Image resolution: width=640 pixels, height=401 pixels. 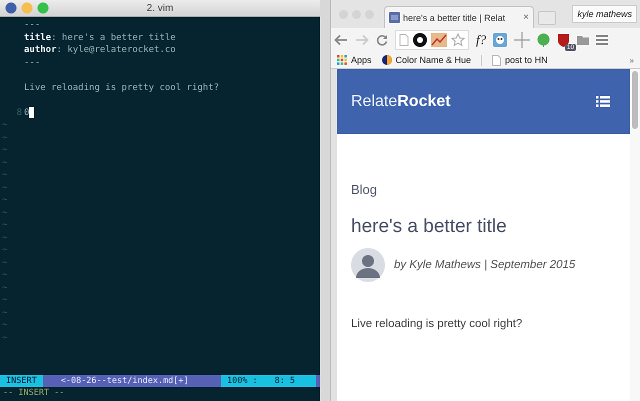 I want to click on address-bar, so click(x=432, y=40).